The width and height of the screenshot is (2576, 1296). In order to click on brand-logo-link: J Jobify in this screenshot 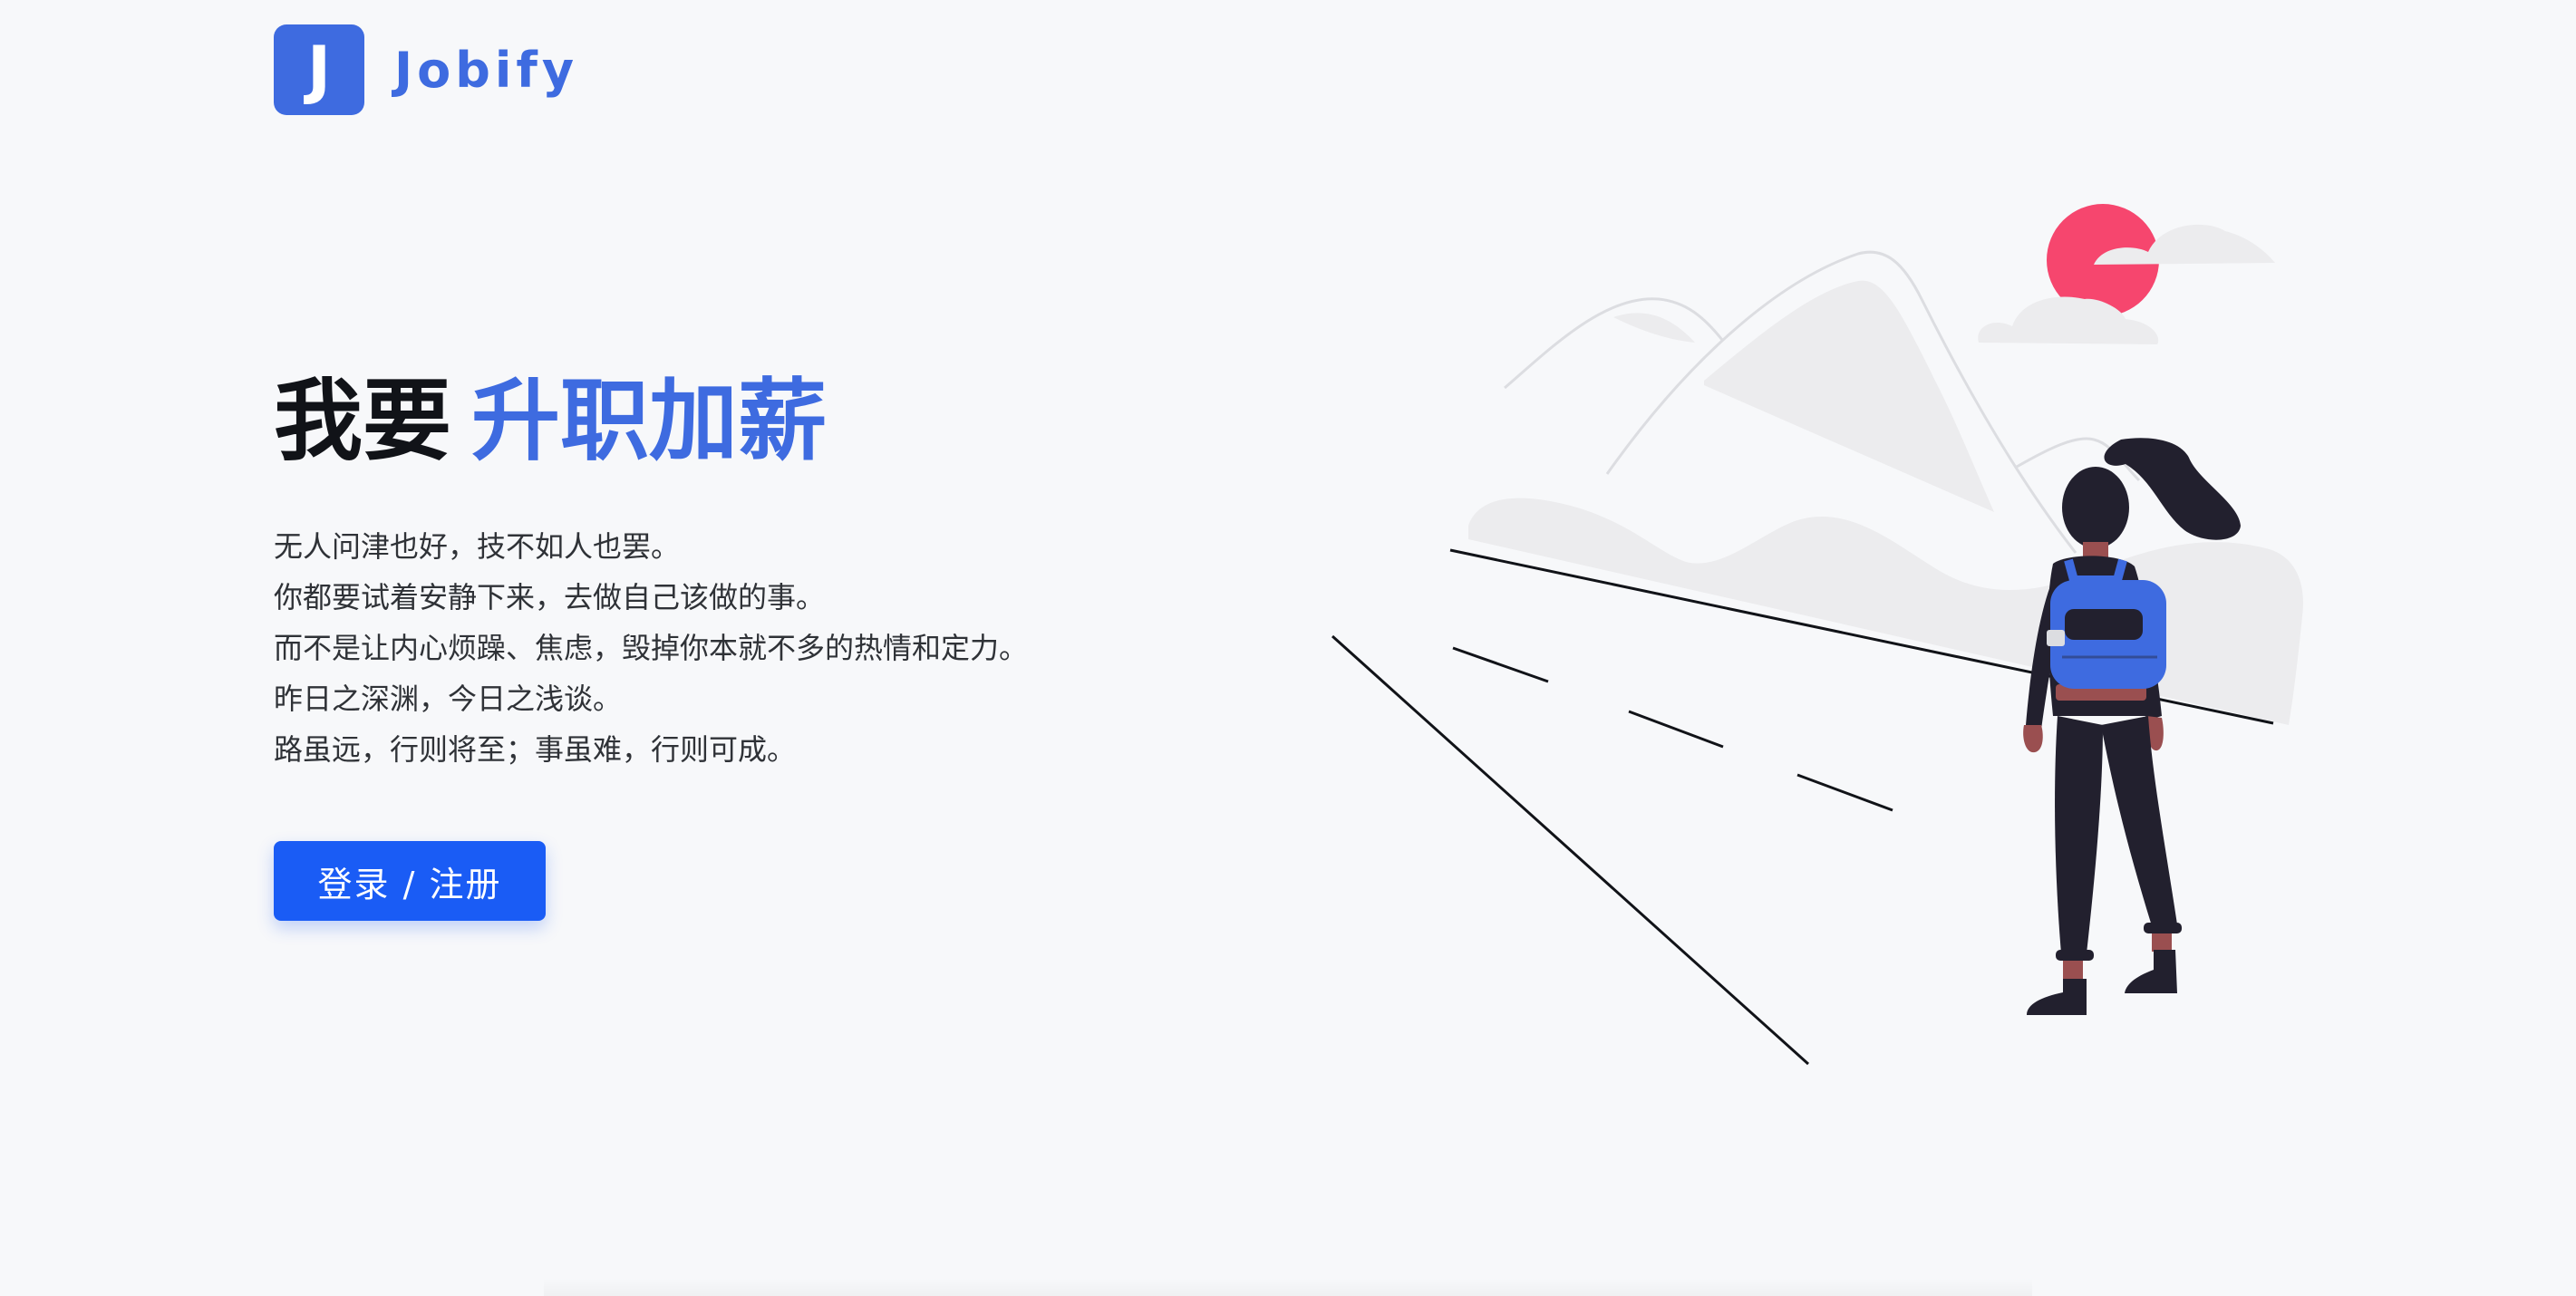, I will do `click(426, 69)`.